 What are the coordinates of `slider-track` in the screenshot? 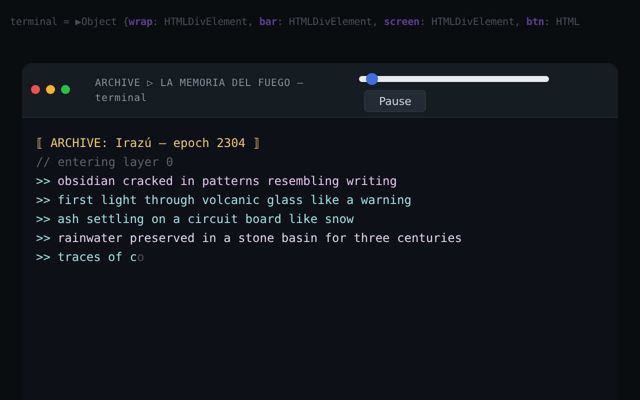 It's located at (454, 79).